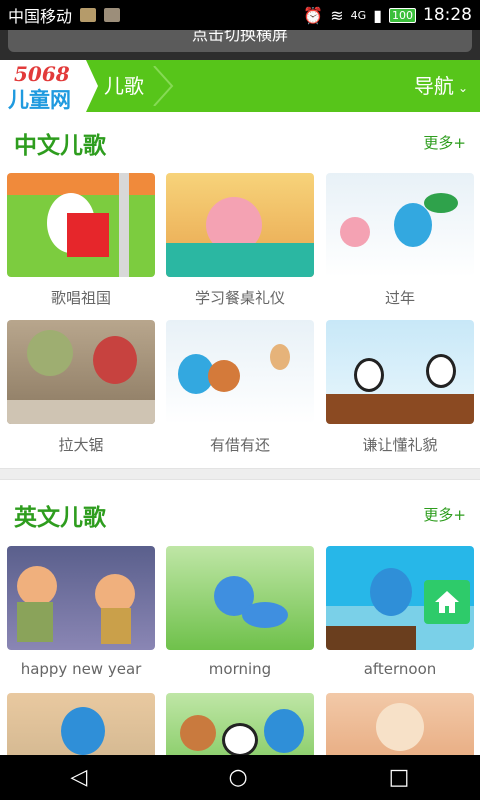 Image resolution: width=480 pixels, height=807 pixels. I want to click on section-chinese-songs-header: 中文儿歌 更多+, so click(240, 141).